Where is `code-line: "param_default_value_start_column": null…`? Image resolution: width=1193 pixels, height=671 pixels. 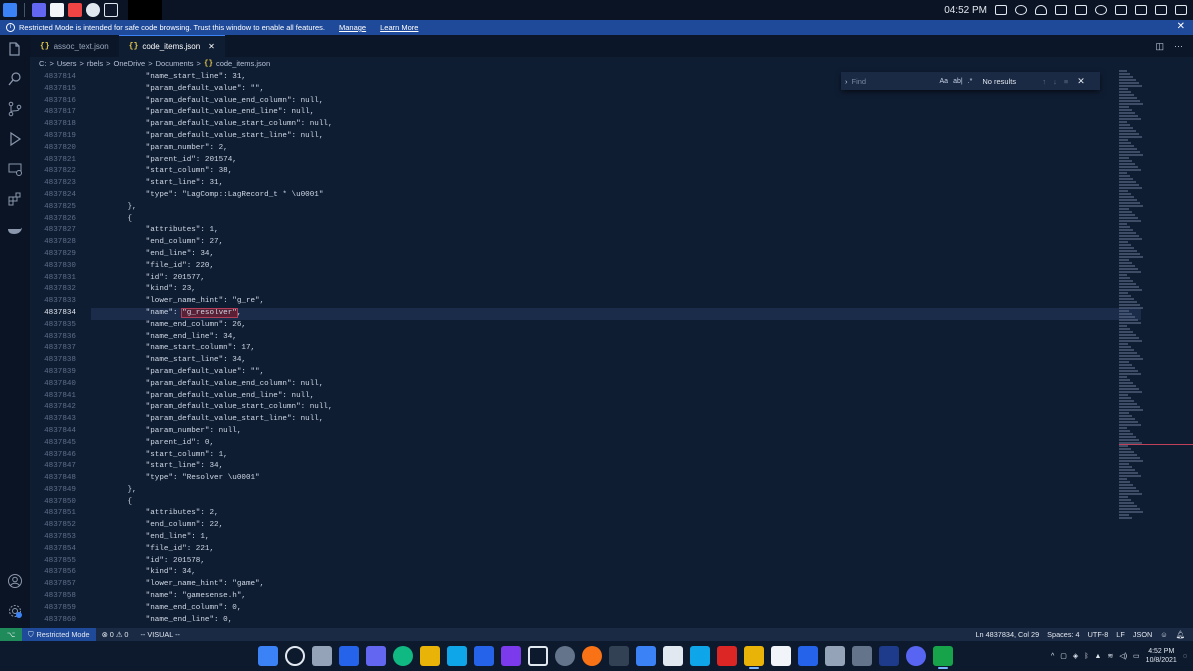
code-line: "param_default_value_start_column": null… is located at coordinates (616, 408).